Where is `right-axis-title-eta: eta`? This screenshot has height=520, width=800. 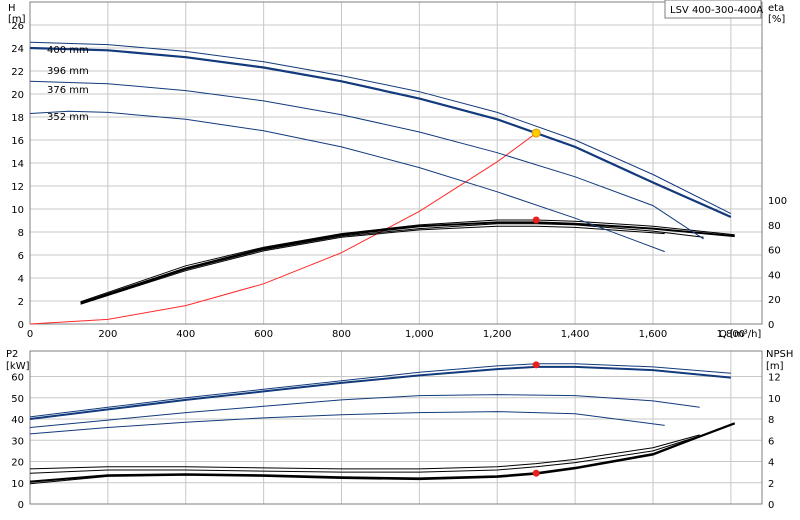 right-axis-title-eta: eta is located at coordinates (776, 8).